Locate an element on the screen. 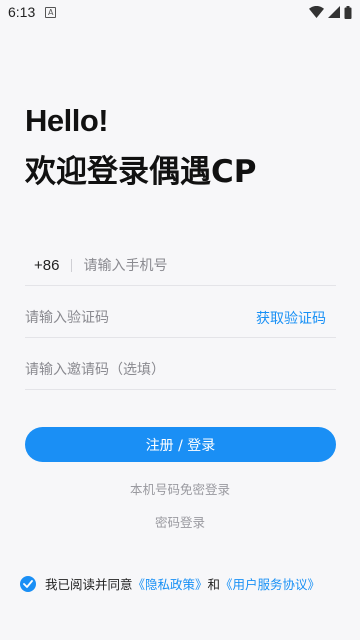 Image resolution: width=360 pixels, height=640 pixels. status-bar: 6:13 A is located at coordinates (180, 12).